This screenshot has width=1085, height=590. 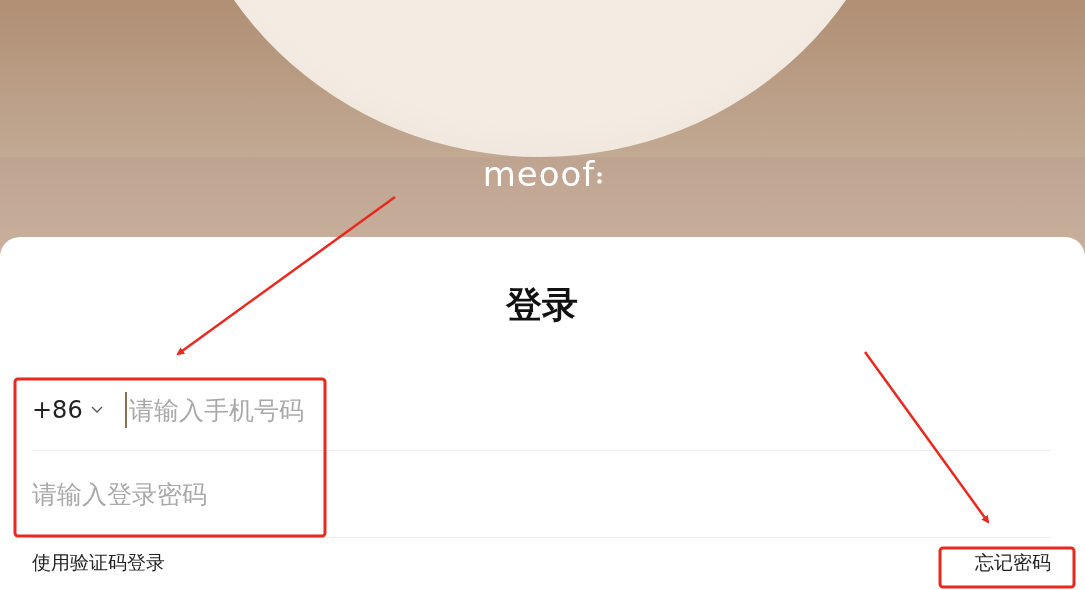 I want to click on brand-logo: meoof, so click(x=539, y=174).